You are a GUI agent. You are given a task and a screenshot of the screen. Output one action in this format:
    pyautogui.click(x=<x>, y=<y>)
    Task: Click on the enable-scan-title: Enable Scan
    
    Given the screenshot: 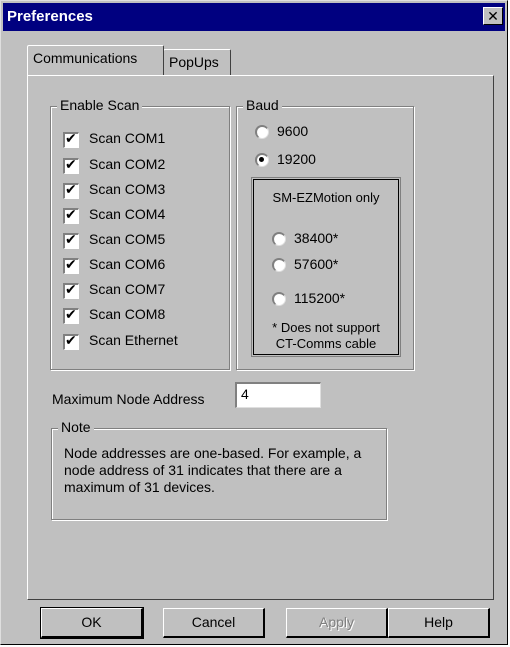 What is the action you would take?
    pyautogui.click(x=100, y=105)
    